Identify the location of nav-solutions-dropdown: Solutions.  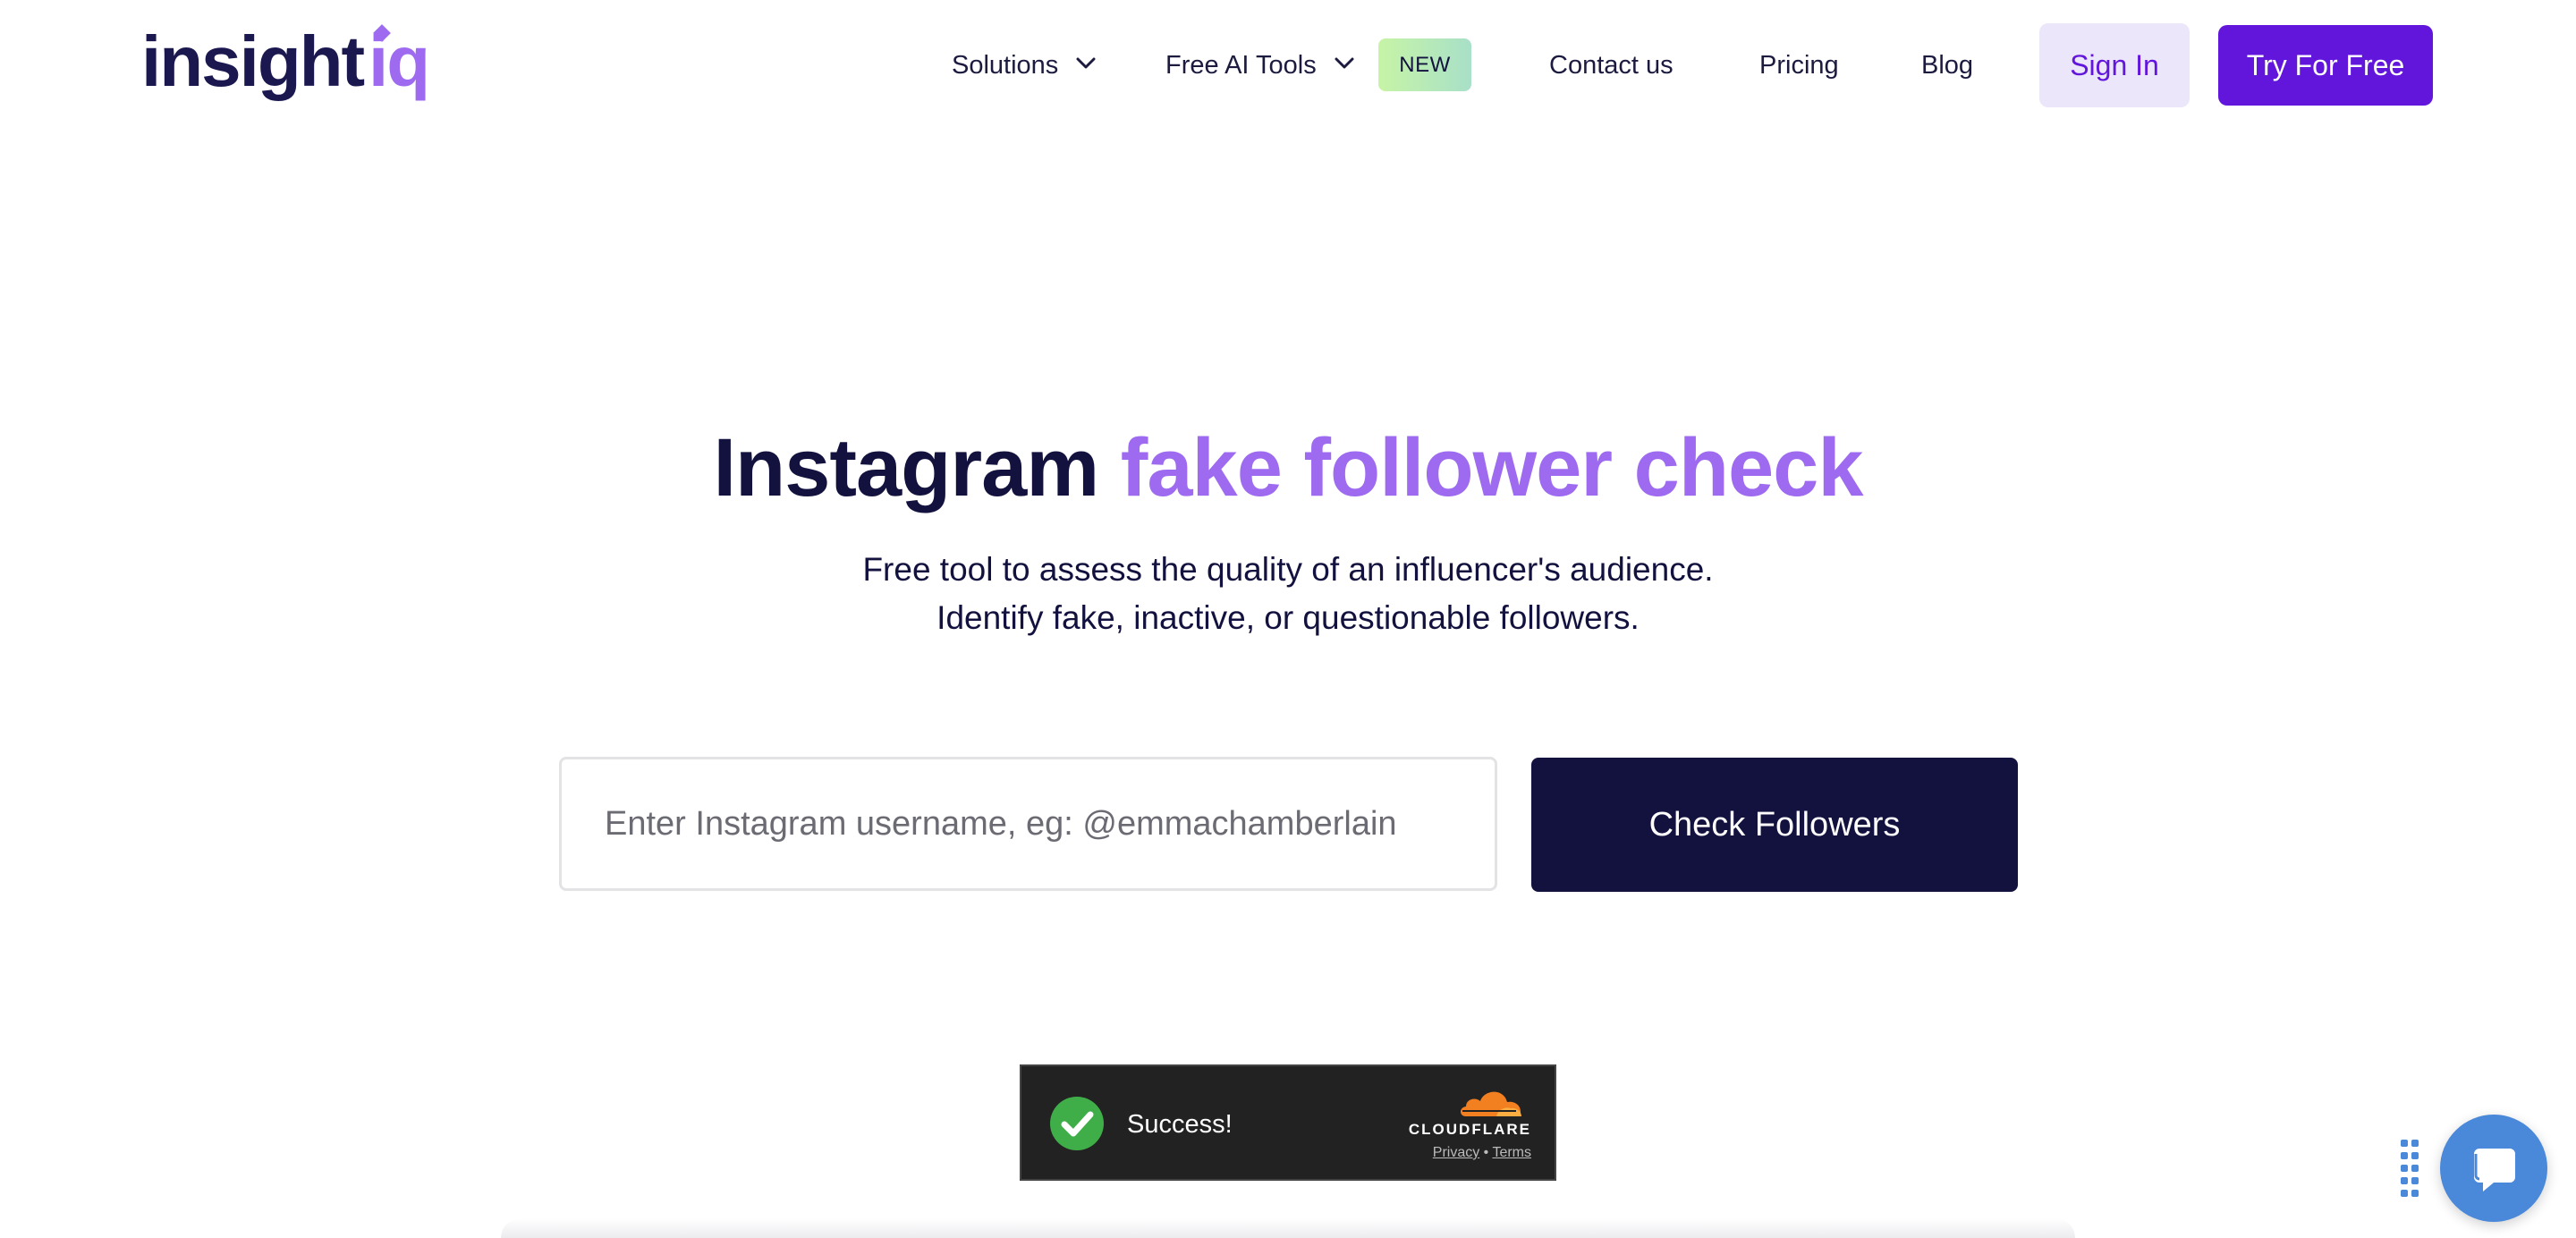
(1024, 65).